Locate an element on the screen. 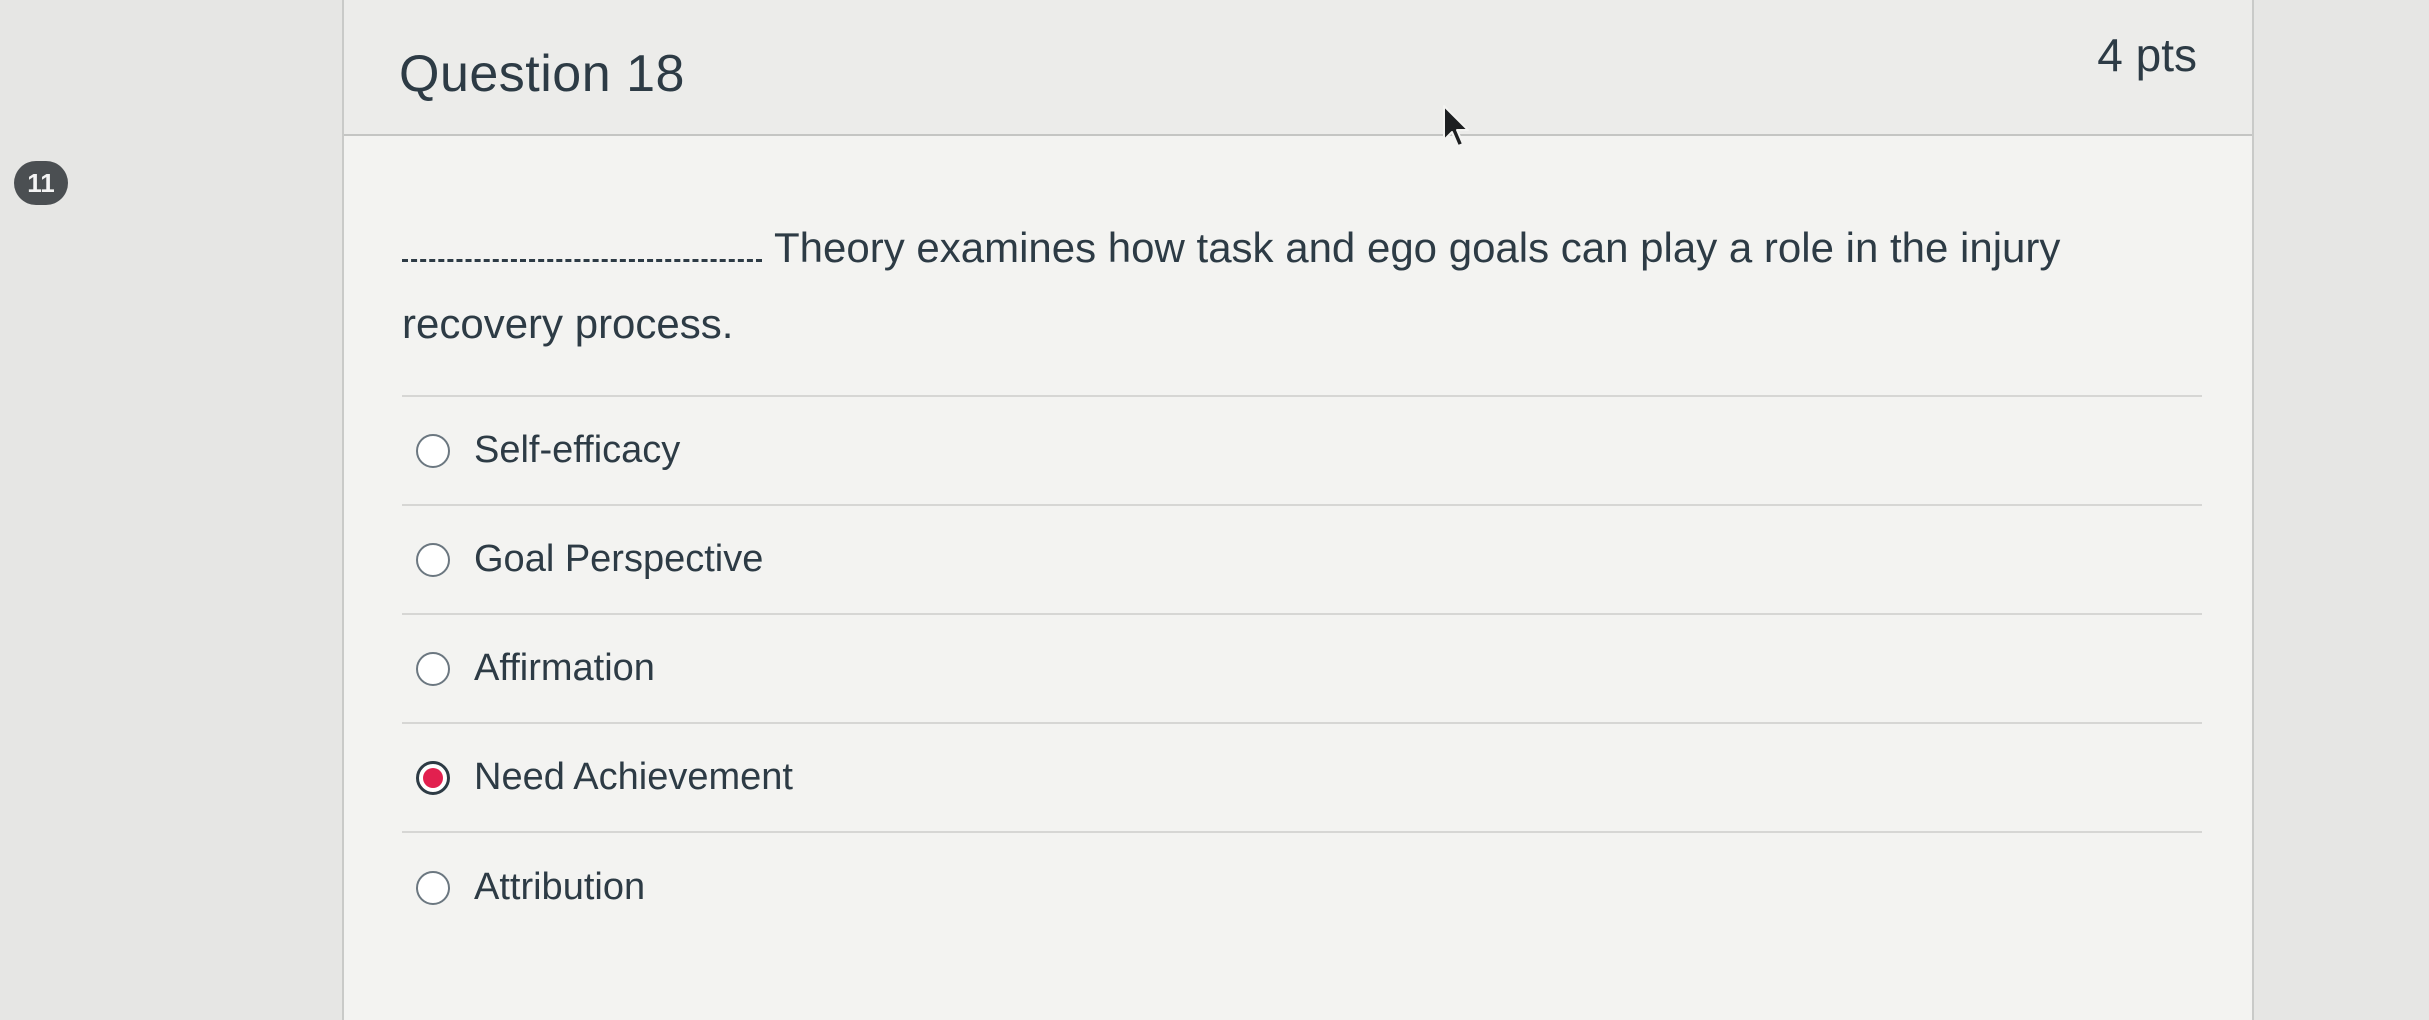 This screenshot has height=1020, width=2429. fill-in-blank is located at coordinates (582, 245).